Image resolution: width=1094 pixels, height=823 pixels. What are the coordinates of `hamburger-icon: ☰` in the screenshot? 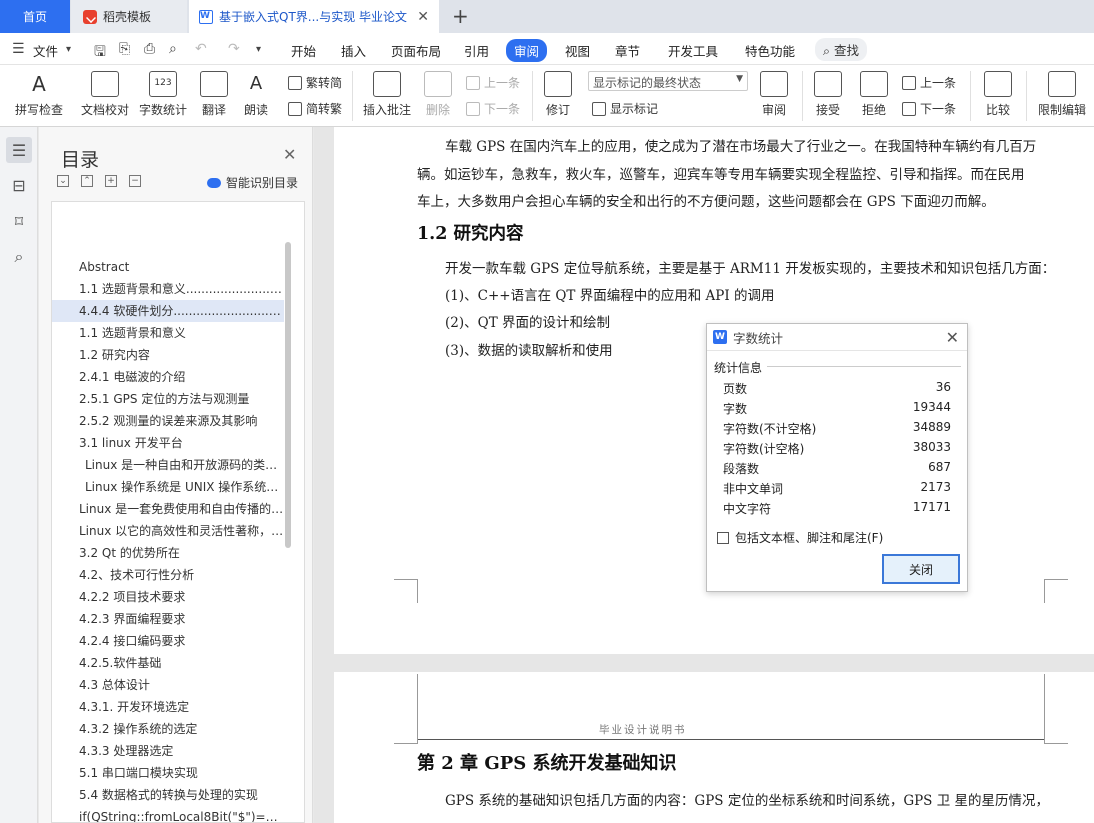 It's located at (18, 49).